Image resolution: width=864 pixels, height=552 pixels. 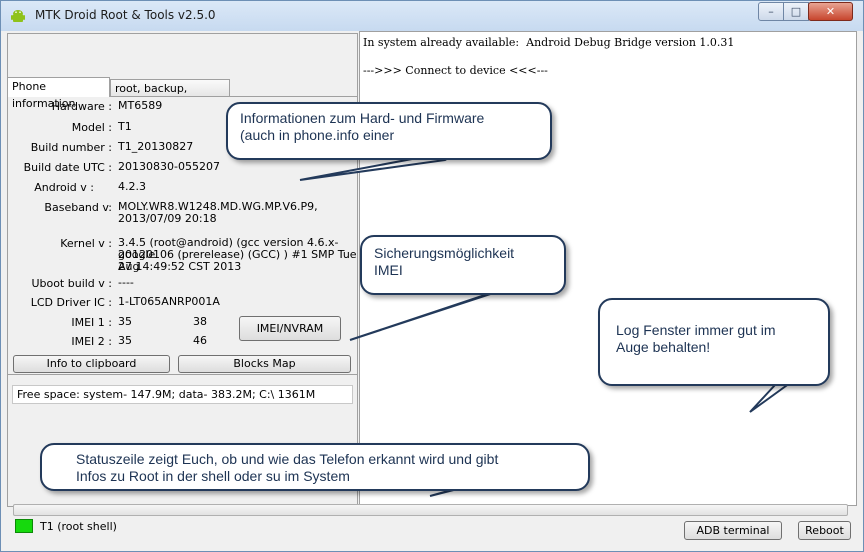 What do you see at coordinates (126, 282) in the screenshot?
I see `uboot-value: ----` at bounding box center [126, 282].